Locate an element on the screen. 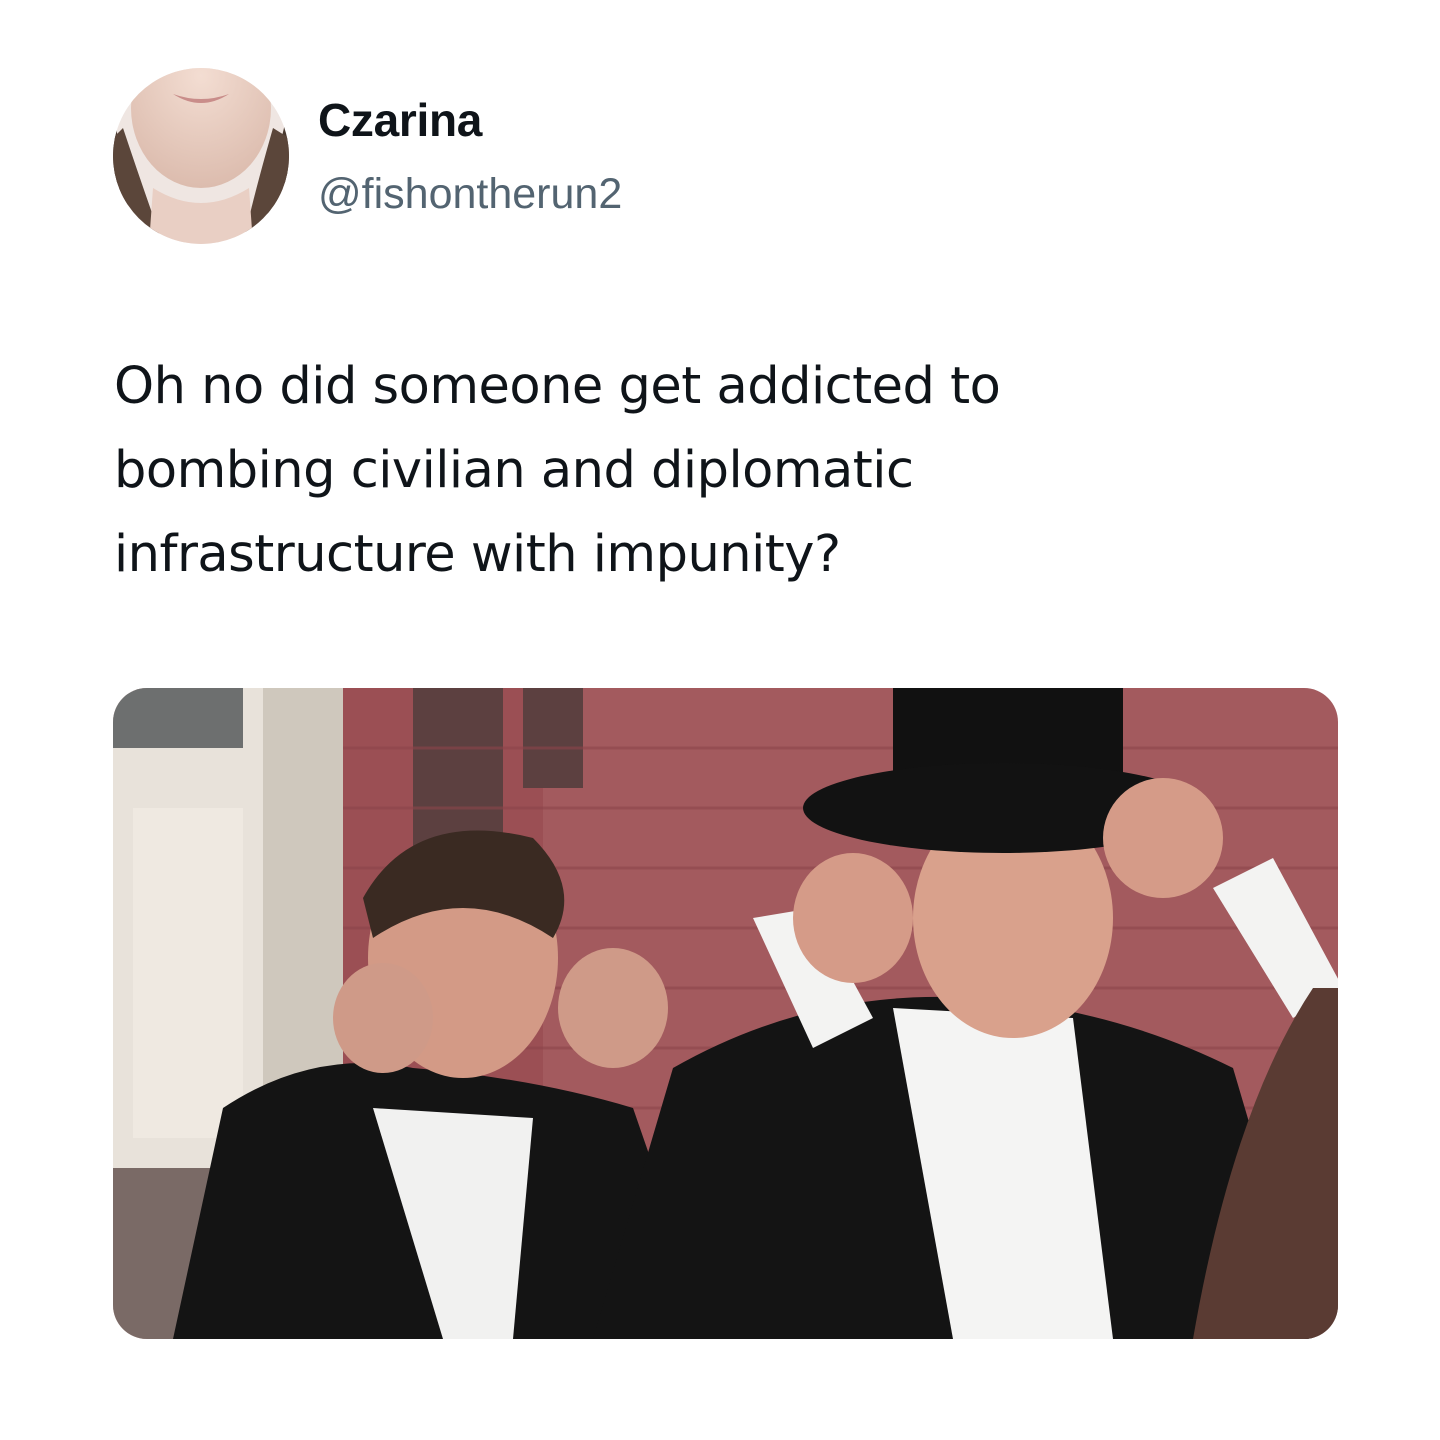  tweet-text-line: bombing civilian and diplomatic is located at coordinates (514, 470).